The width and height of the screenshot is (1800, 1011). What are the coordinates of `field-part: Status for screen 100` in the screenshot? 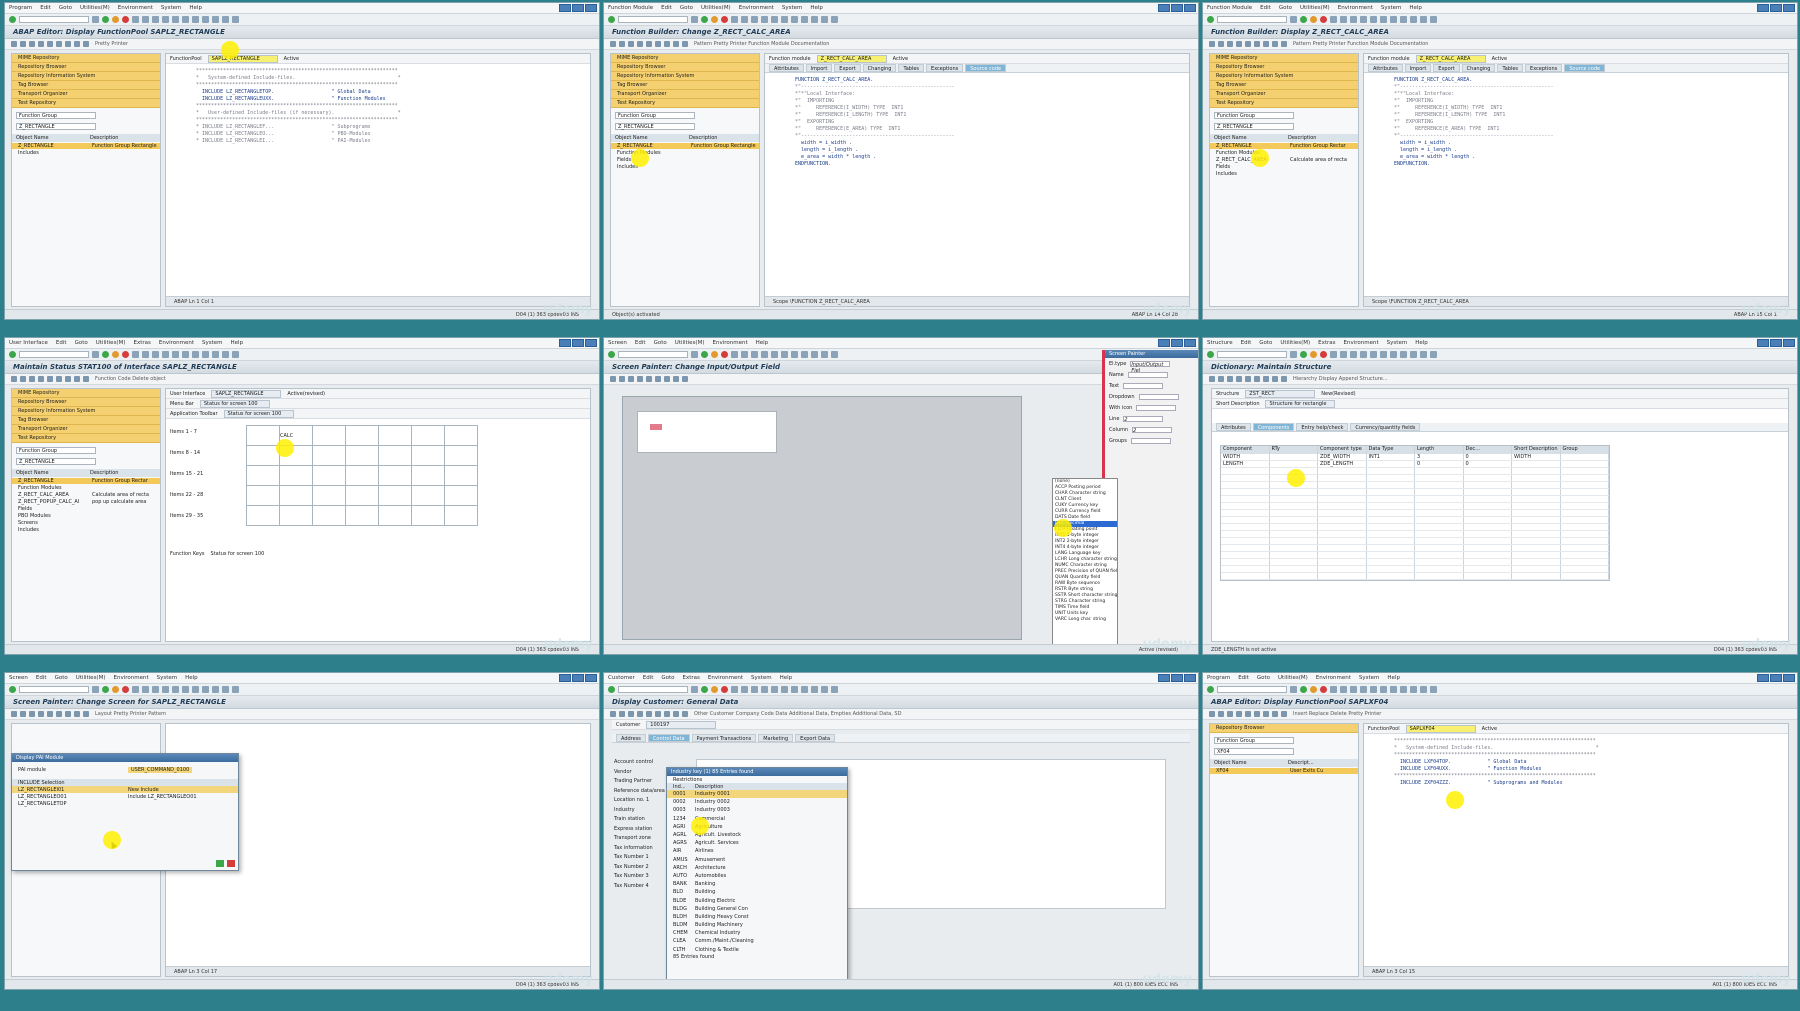 It's located at (234, 403).